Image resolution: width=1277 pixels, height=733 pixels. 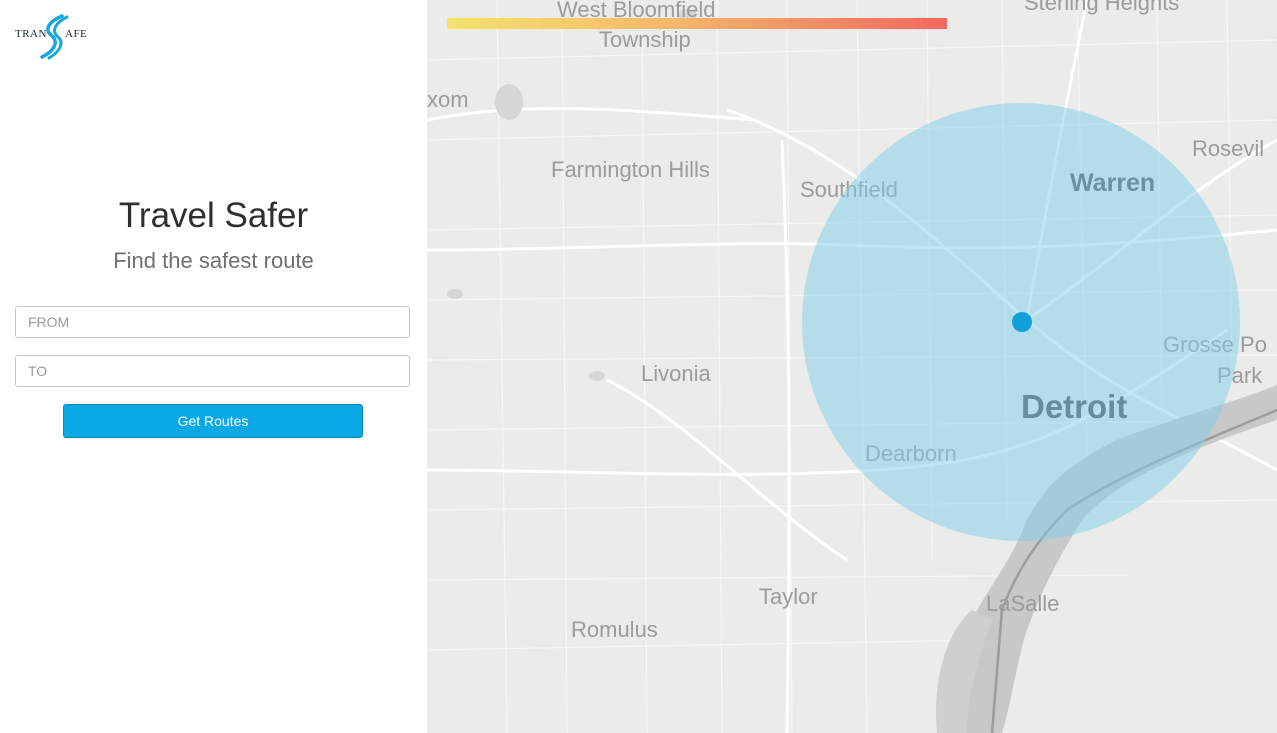 What do you see at coordinates (1022, 603) in the screenshot?
I see `map-label: LaSalle` at bounding box center [1022, 603].